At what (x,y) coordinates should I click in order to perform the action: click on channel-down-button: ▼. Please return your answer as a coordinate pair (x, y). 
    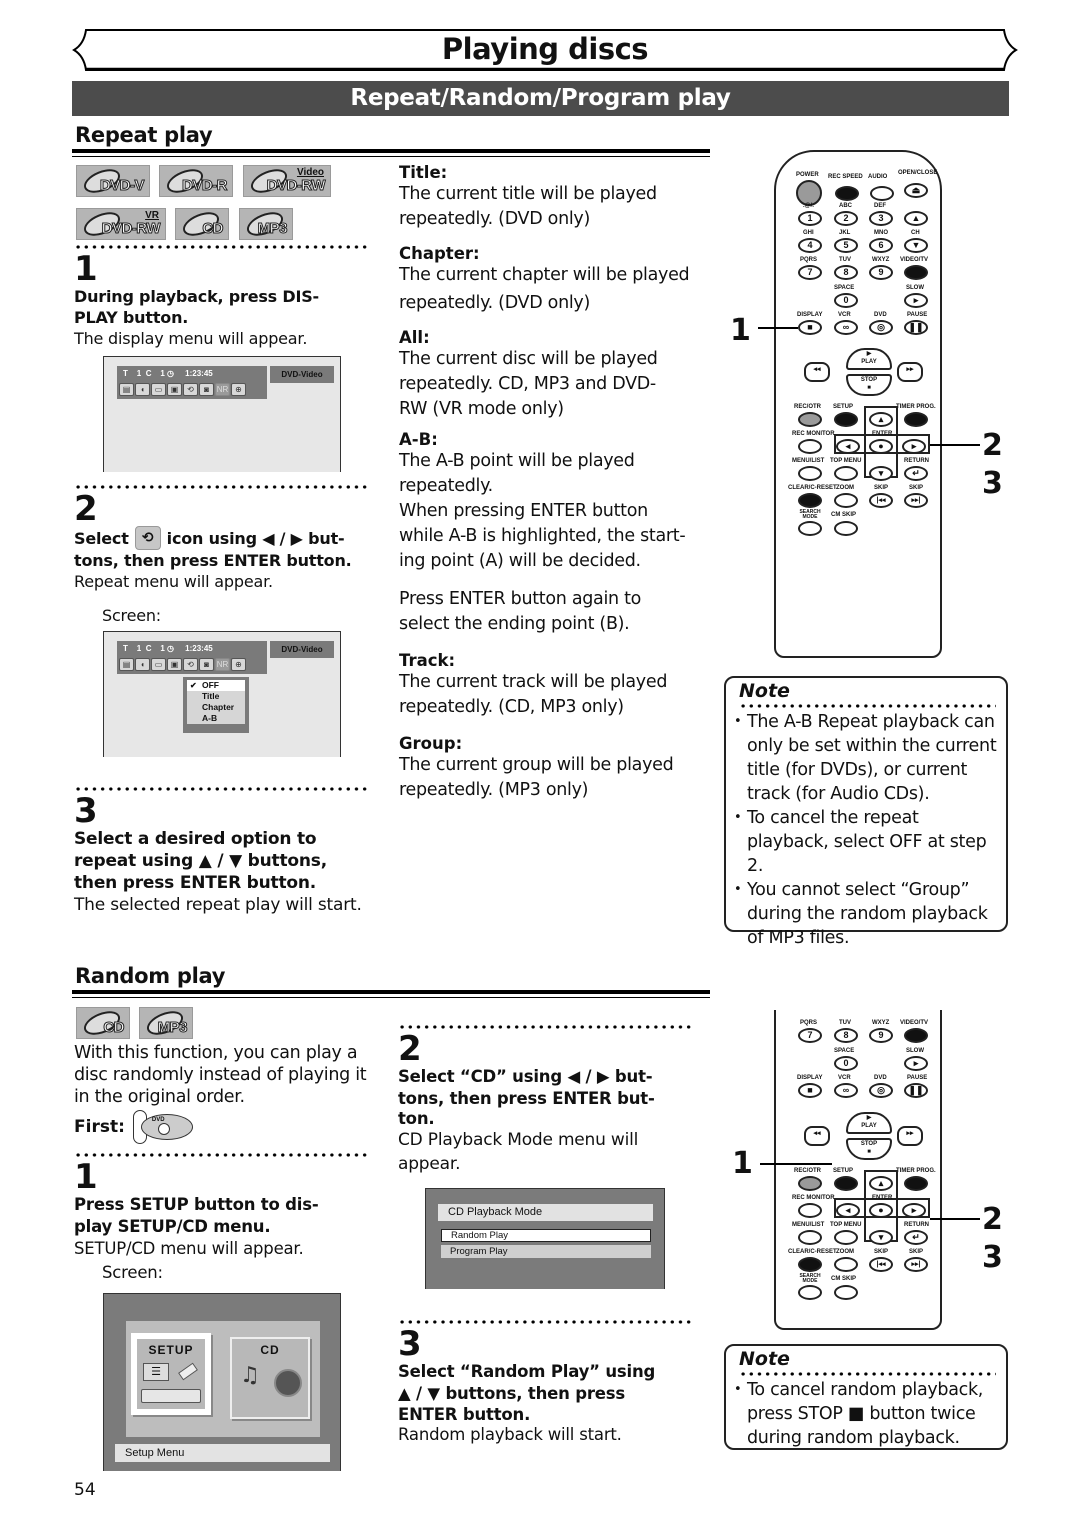
    Looking at the image, I should click on (916, 245).